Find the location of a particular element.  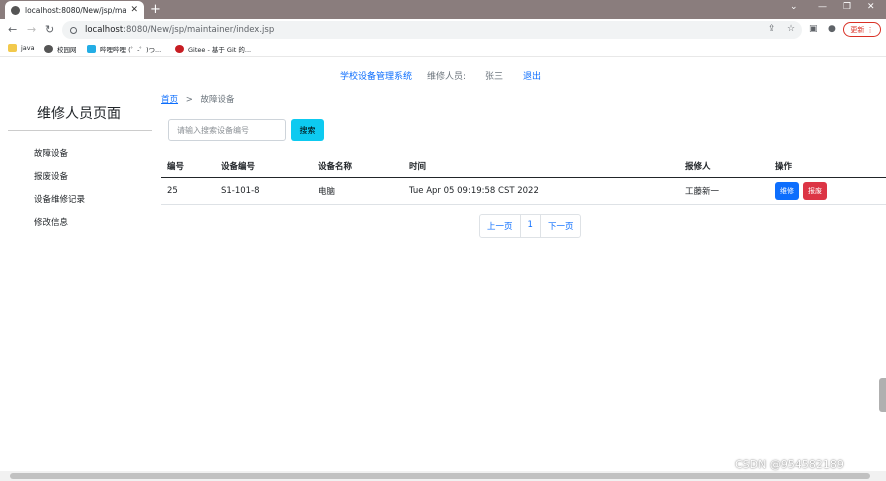

window-close-icon: ✕ is located at coordinates (871, 7).